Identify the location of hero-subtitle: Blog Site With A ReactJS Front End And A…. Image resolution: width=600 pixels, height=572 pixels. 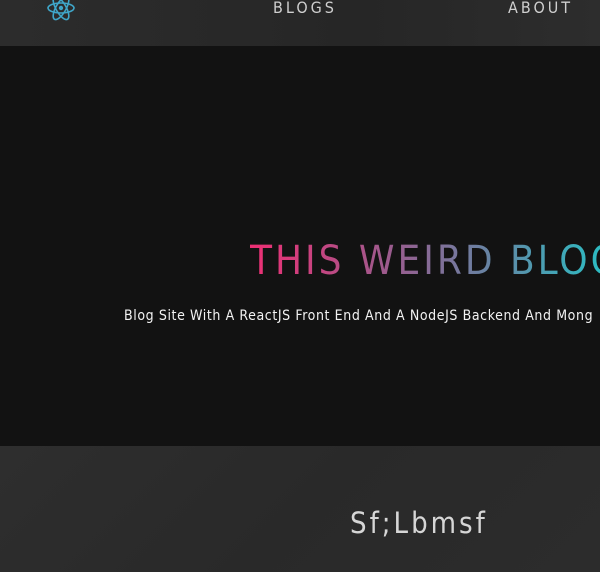
(359, 316).